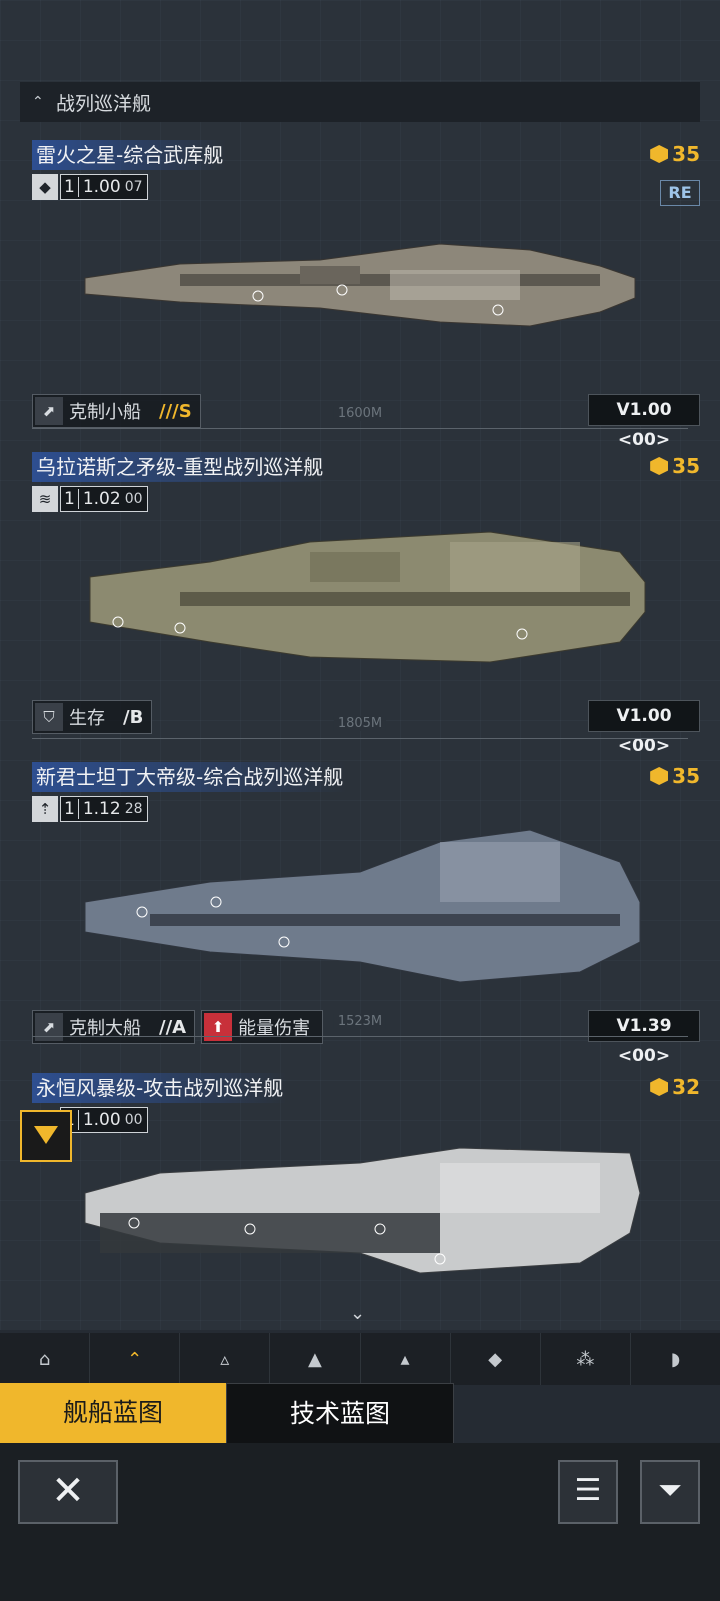 Image resolution: width=720 pixels, height=1601 pixels. Describe the element at coordinates (45, 187) in the screenshot. I see `weapon-type-icon: ◆` at that location.